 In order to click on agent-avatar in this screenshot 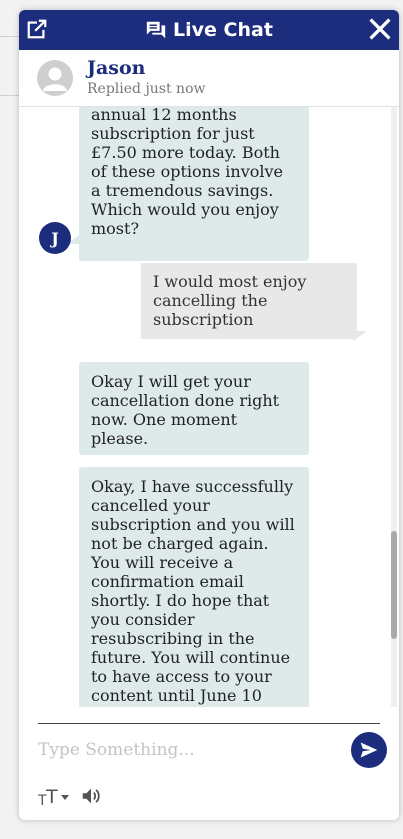, I will do `click(55, 78)`.